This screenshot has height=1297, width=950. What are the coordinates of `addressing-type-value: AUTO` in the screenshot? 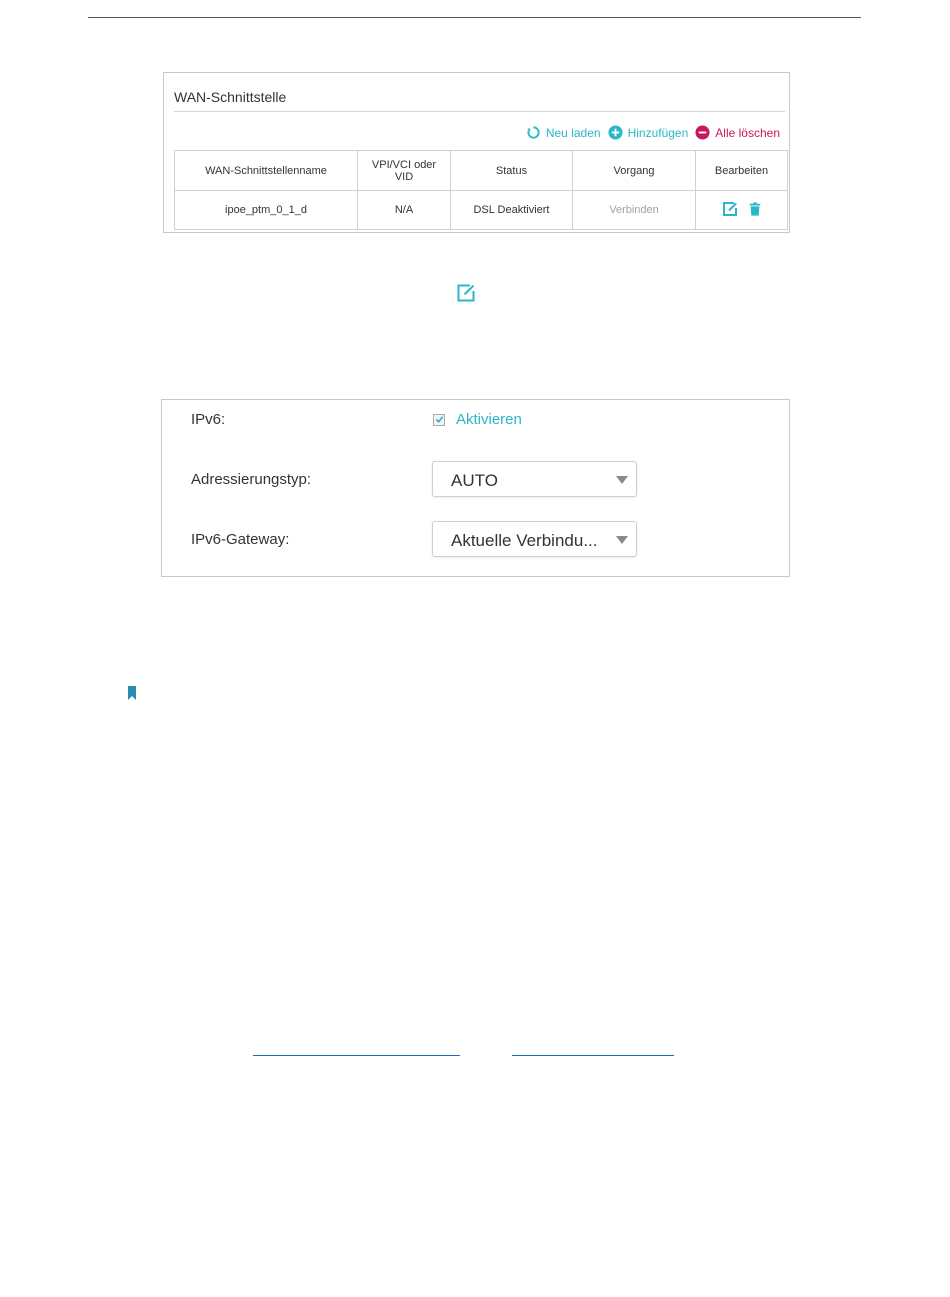 It's located at (474, 480).